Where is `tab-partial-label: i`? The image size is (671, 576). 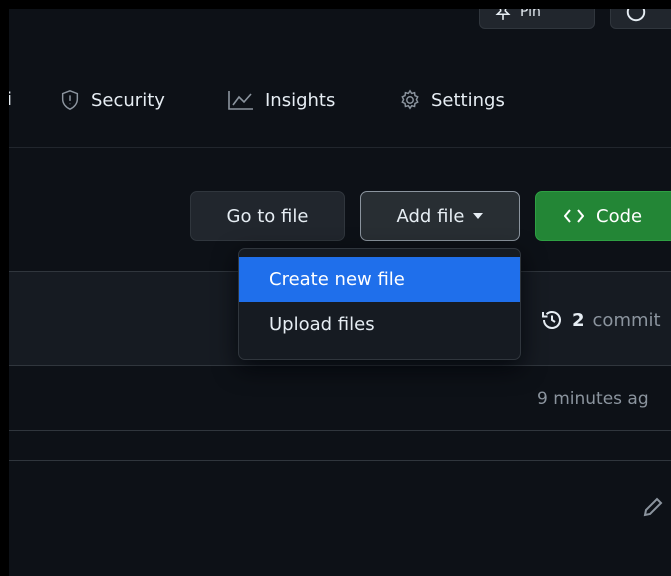
tab-partial-label: i is located at coordinates (11, 99).